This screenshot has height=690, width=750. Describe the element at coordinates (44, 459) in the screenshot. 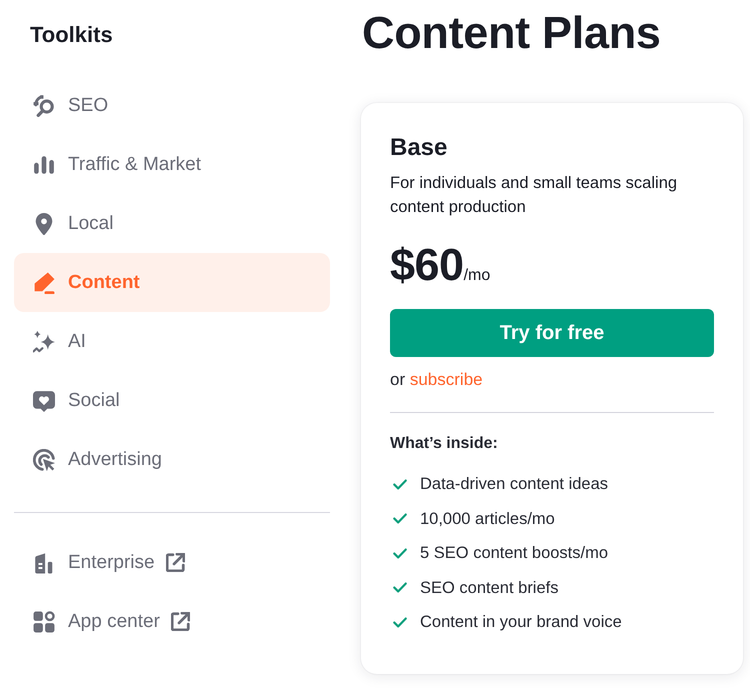

I see `cursor-target-icon` at that location.